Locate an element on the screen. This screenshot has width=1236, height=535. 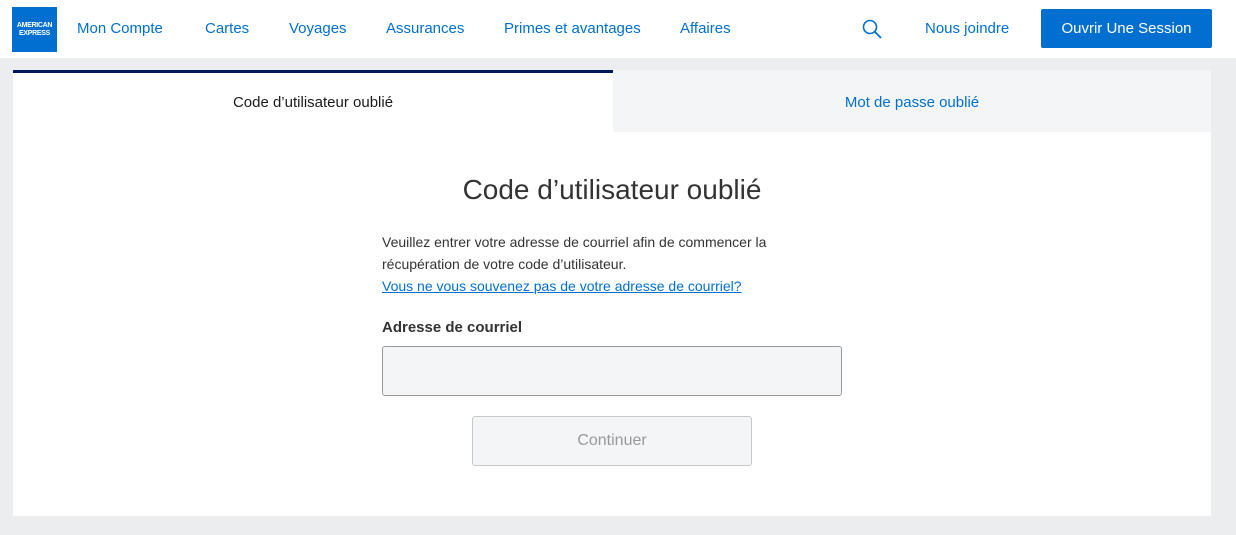
amex-logo: AMERICAN EXPRESS is located at coordinates (34, 29).